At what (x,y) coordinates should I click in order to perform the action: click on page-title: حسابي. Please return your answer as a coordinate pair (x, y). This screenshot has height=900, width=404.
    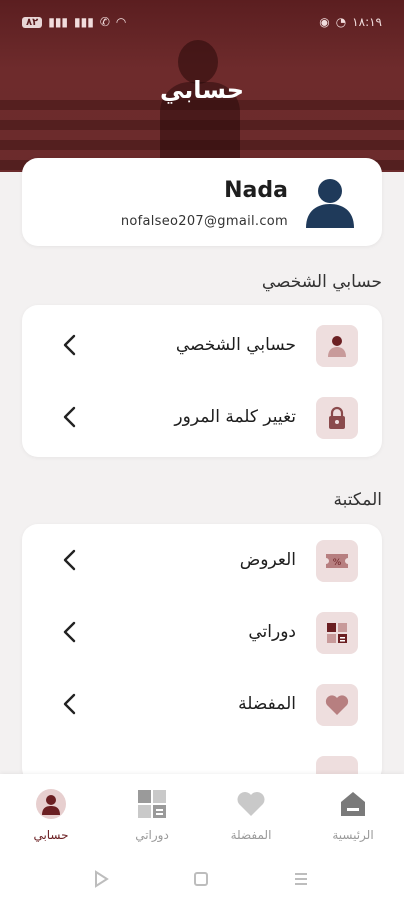
    Looking at the image, I should click on (202, 90).